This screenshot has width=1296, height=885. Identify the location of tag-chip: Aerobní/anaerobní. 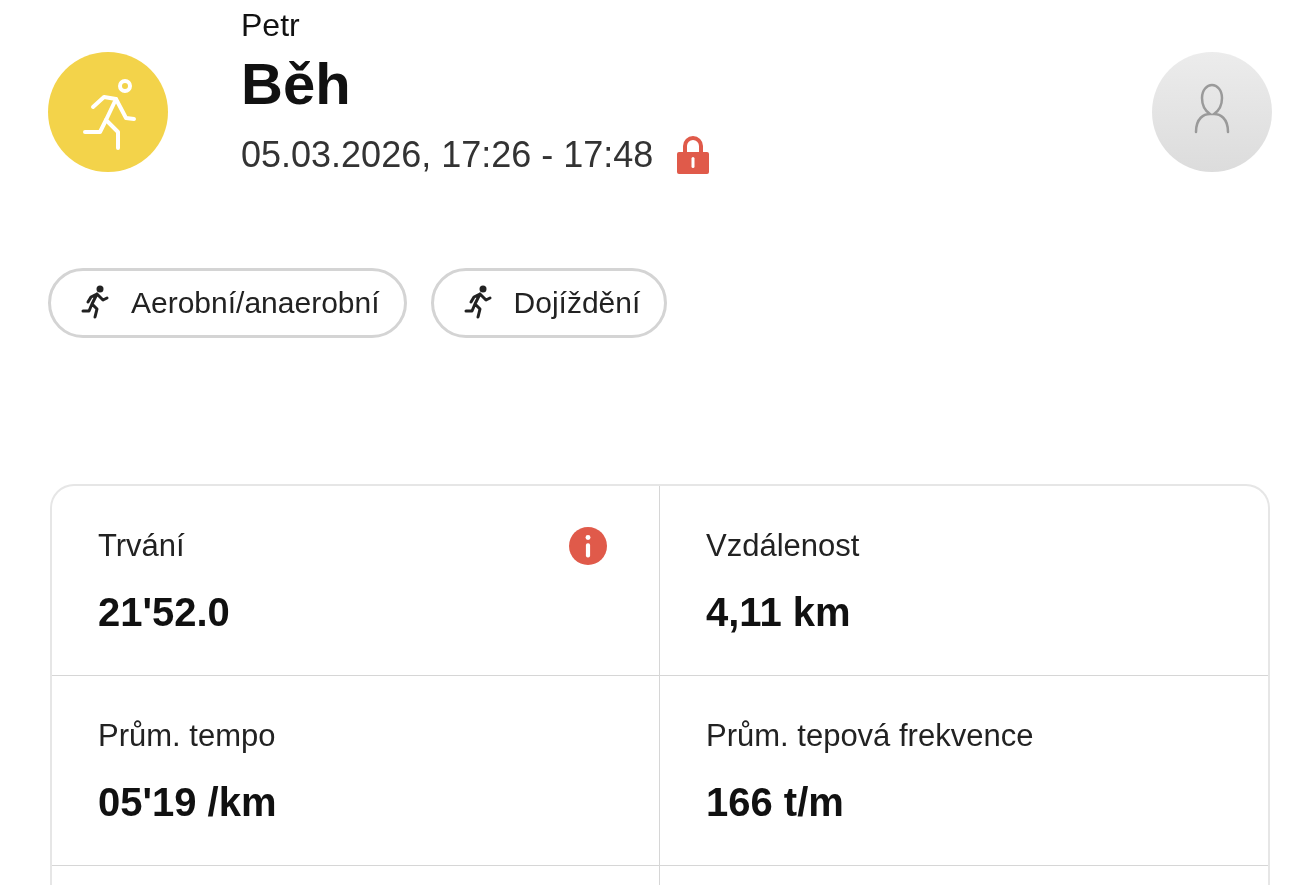
(227, 303).